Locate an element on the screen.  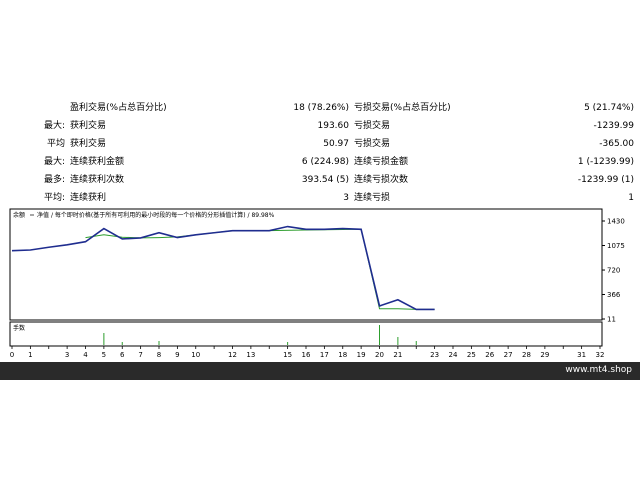
x-tick-label: 20 is located at coordinates (379, 355).